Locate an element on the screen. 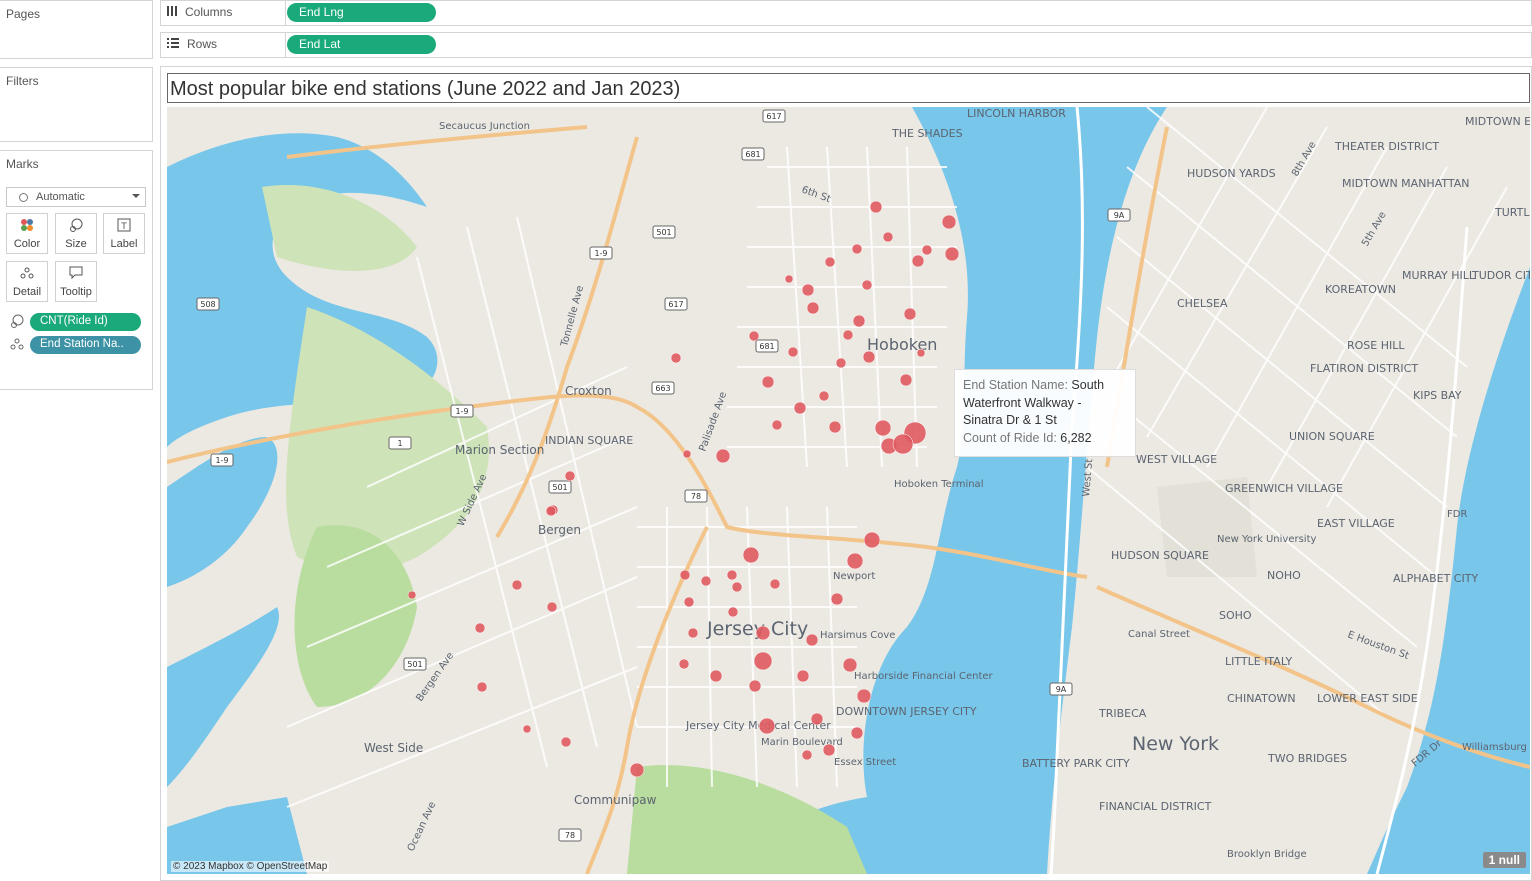 Image resolution: width=1532 pixels, height=881 pixels. tooltip-button: Tooltip is located at coordinates (76, 281).